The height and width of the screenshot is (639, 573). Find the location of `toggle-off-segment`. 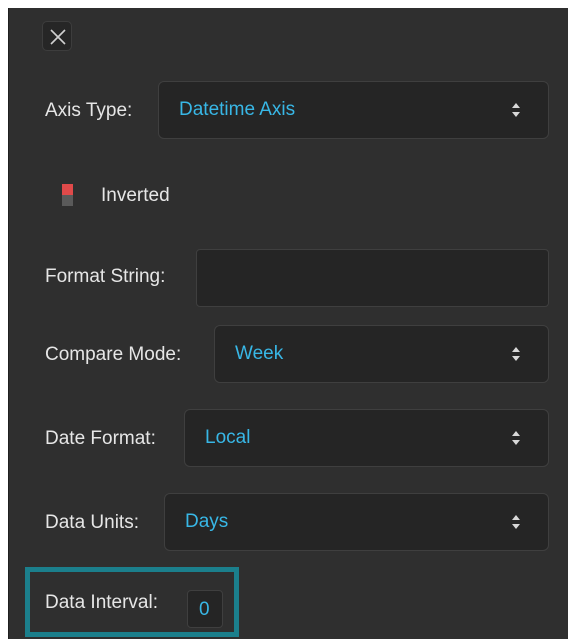

toggle-off-segment is located at coordinates (67, 200).